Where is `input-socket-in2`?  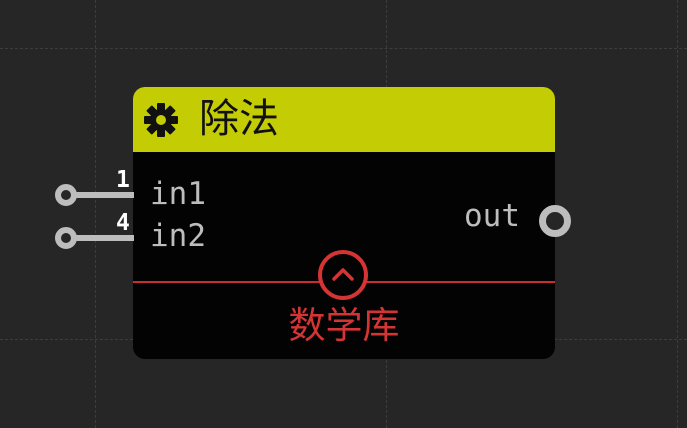
input-socket-in2 is located at coordinates (66, 238).